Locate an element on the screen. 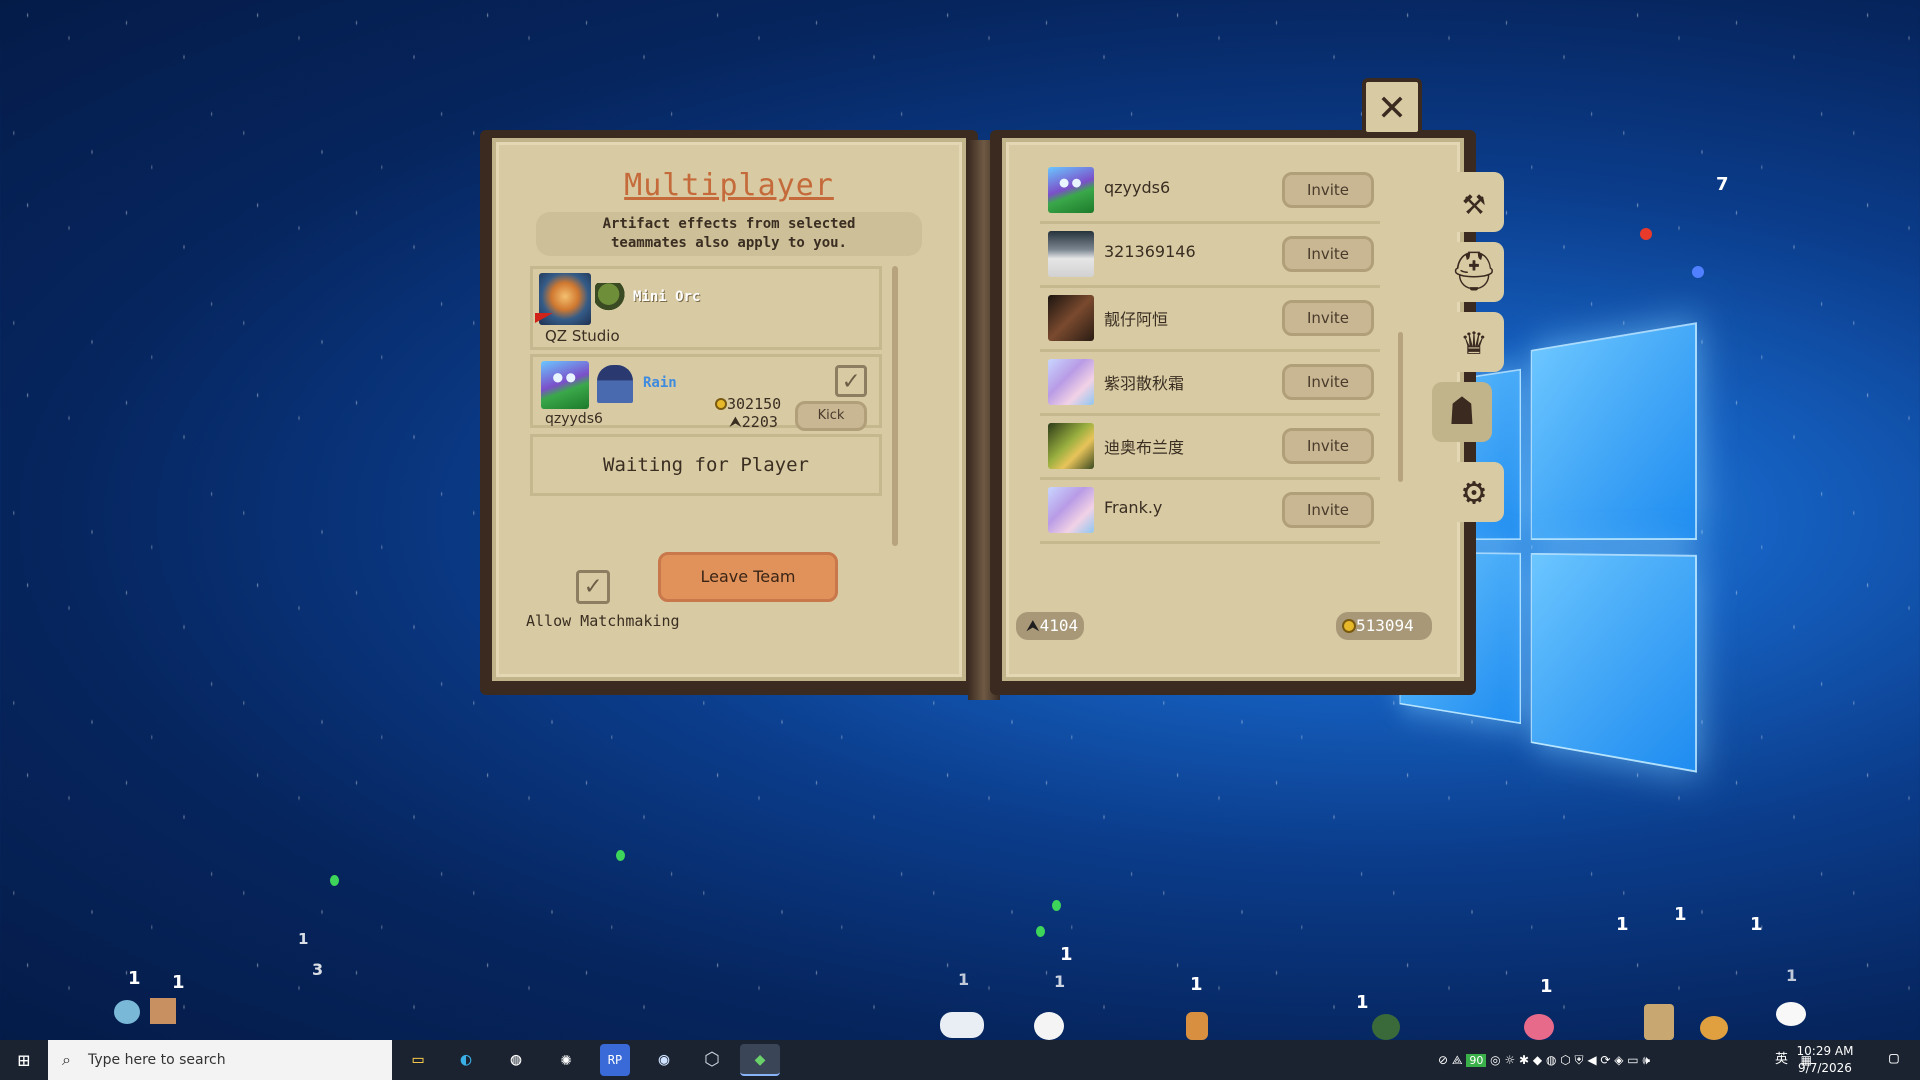 The height and width of the screenshot is (1080, 1920). tray-icons-more: ◎ ☼ ✱ ◆ ◍ ⬡ ⛨ ◀ ⟳ ◈ ▭ 🕪 is located at coordinates (1570, 1060).